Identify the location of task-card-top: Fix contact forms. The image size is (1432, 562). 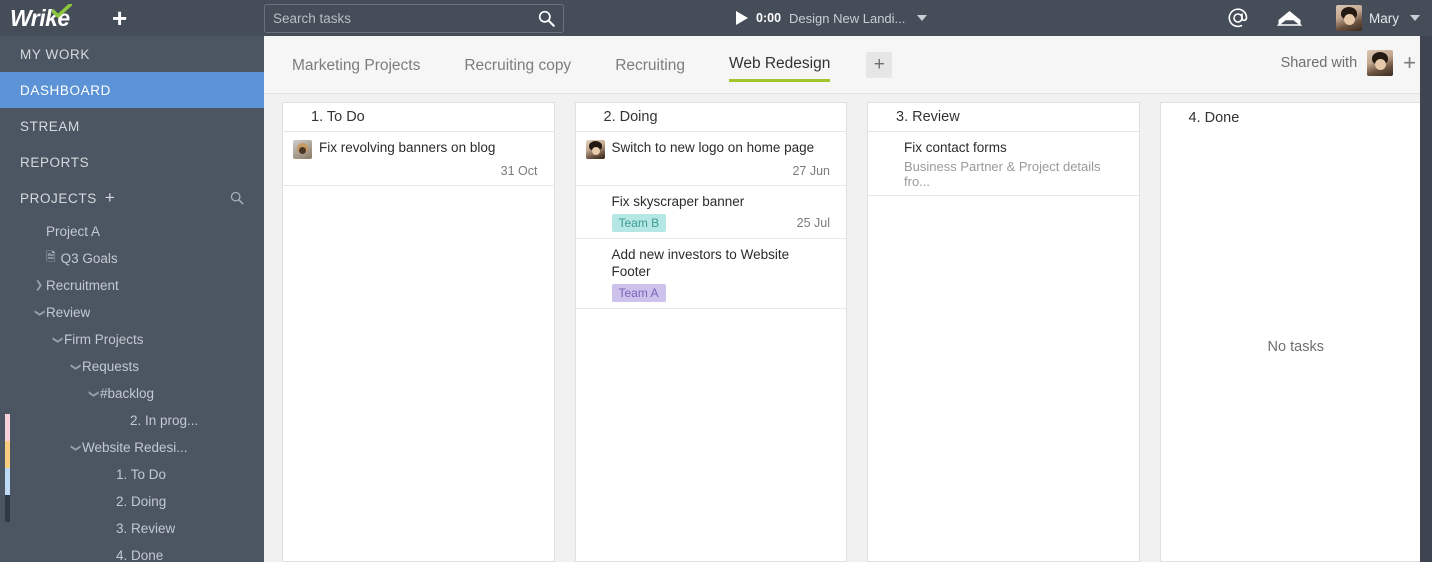
(1000, 147).